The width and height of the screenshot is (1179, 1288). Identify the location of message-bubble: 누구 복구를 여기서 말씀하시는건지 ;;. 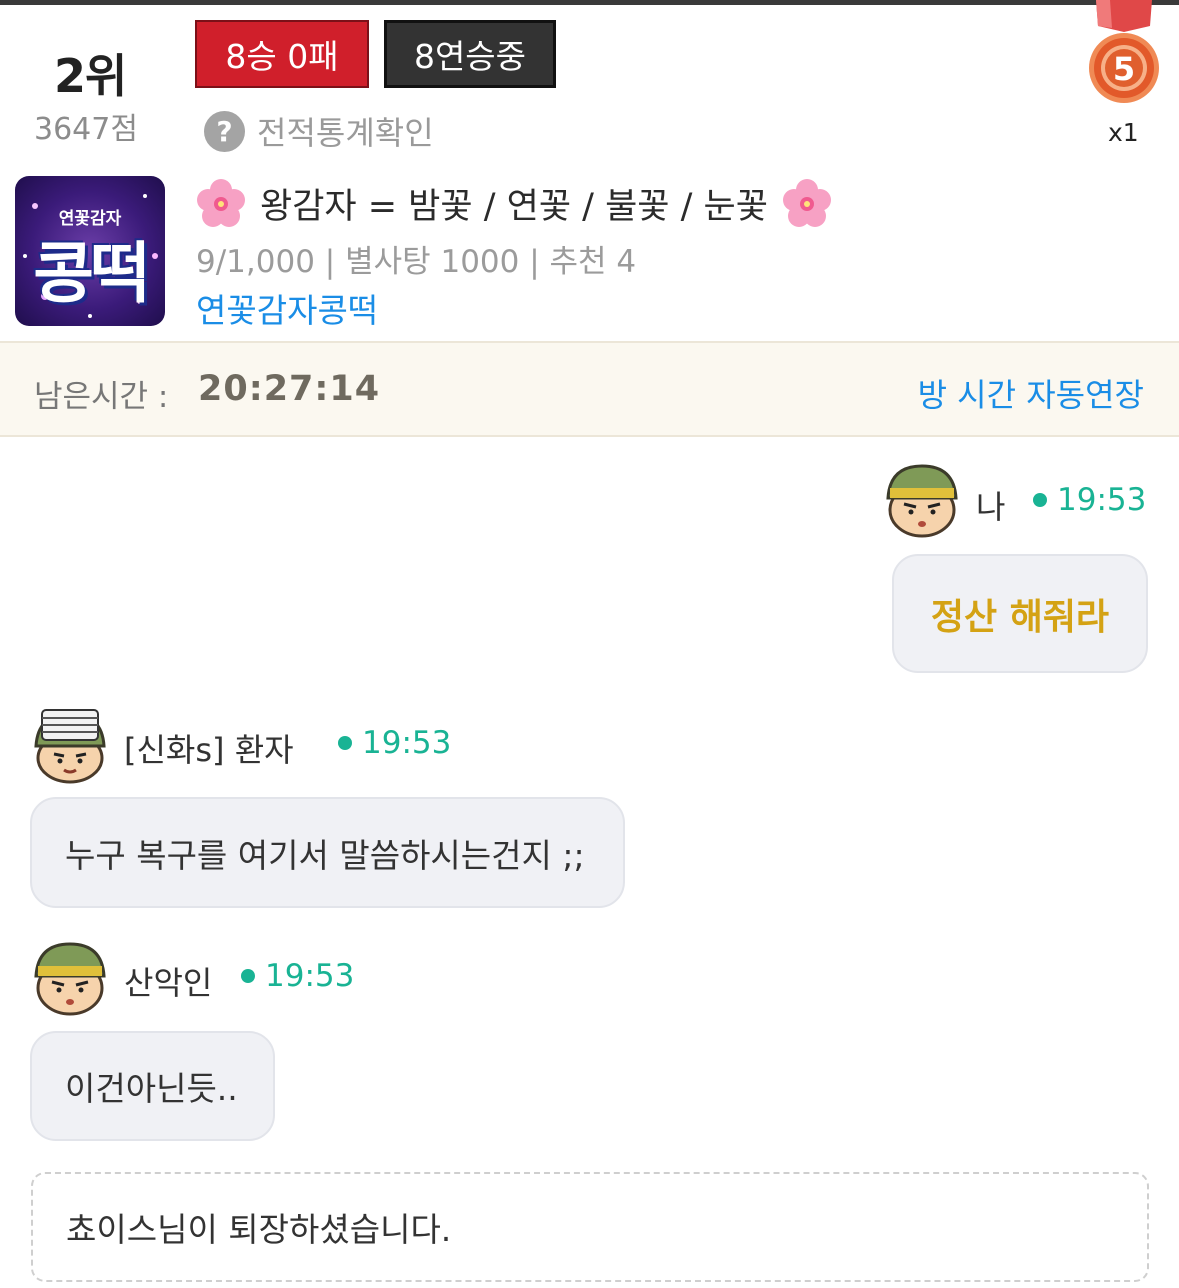
(327, 852).